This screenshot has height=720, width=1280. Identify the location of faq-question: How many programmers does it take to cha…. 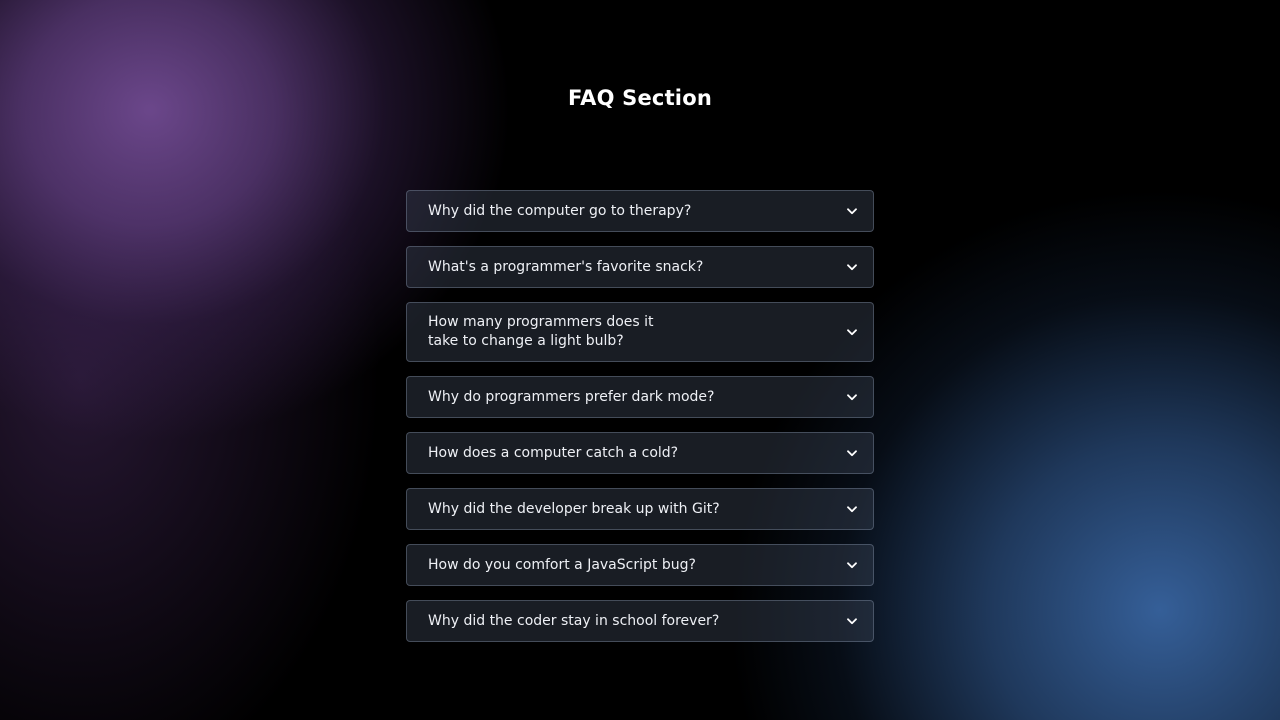
(541, 331).